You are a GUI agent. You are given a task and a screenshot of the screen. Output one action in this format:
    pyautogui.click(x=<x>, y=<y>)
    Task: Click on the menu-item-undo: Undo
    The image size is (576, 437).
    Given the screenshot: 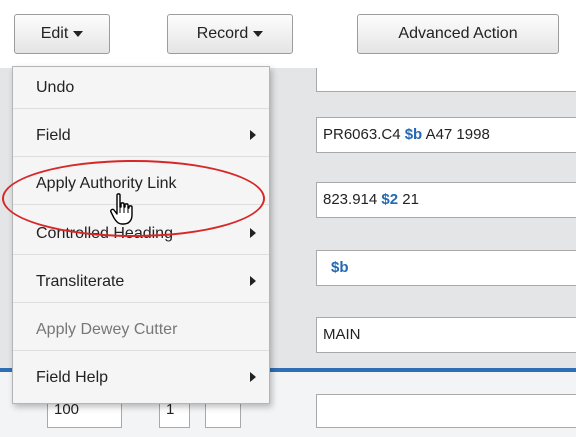 What is the action you would take?
    pyautogui.click(x=141, y=88)
    